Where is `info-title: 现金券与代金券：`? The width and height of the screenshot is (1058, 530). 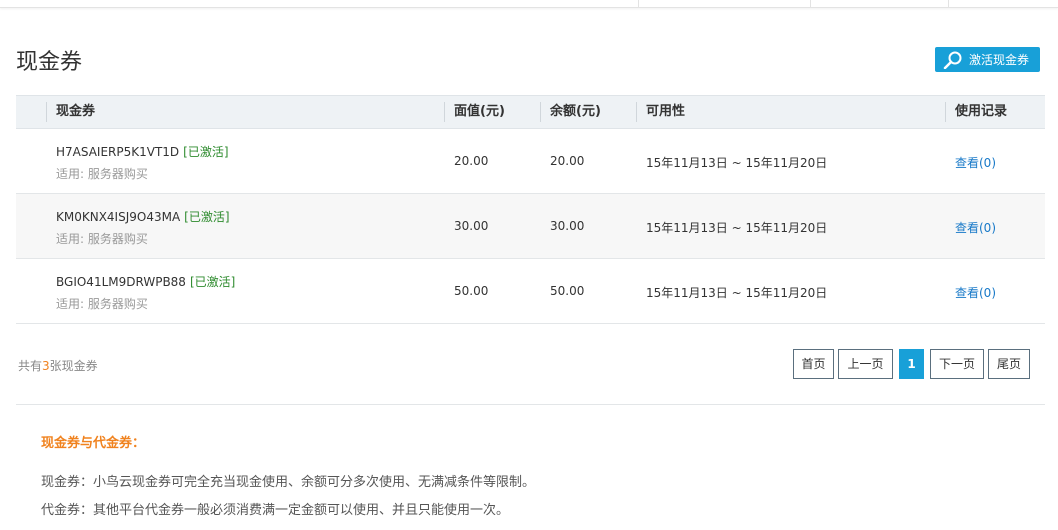
info-title: 现金券与代金券： is located at coordinates (93, 443).